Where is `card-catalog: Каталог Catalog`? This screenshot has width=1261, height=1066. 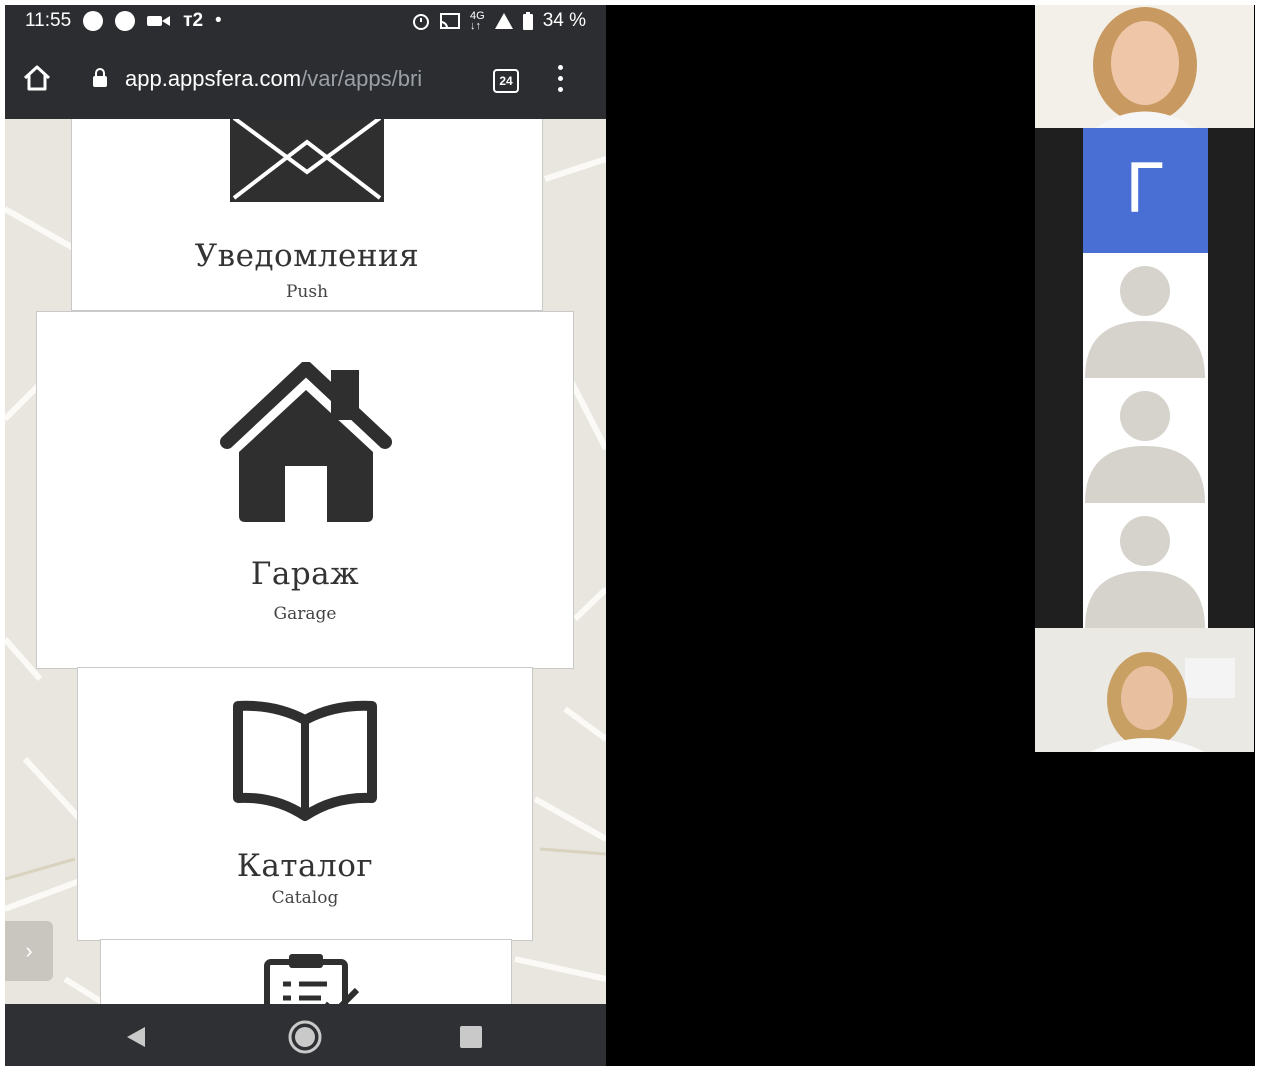 card-catalog: Каталог Catalog is located at coordinates (305, 804).